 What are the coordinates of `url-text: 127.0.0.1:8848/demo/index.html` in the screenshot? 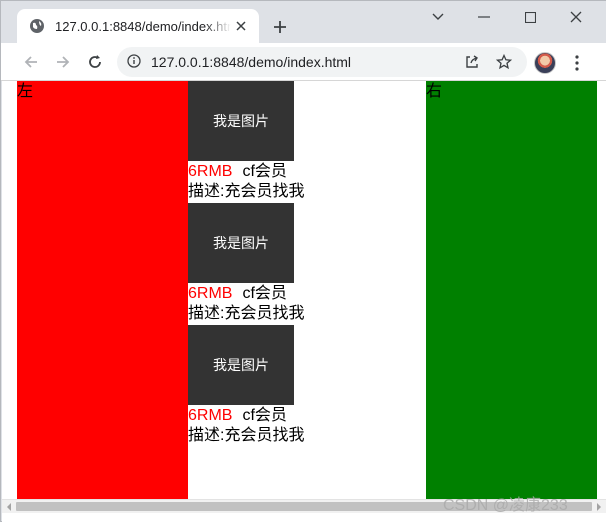 It's located at (251, 62).